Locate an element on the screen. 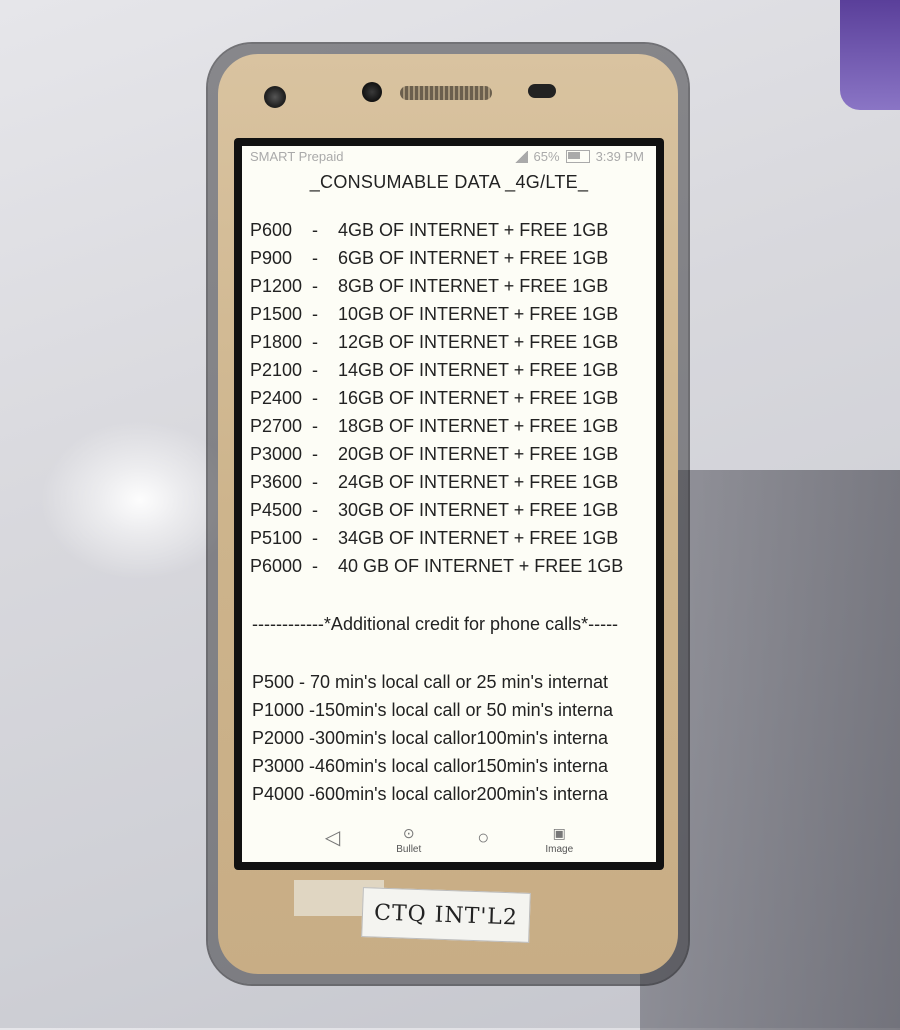  earpiece-speaker is located at coordinates (446, 93).